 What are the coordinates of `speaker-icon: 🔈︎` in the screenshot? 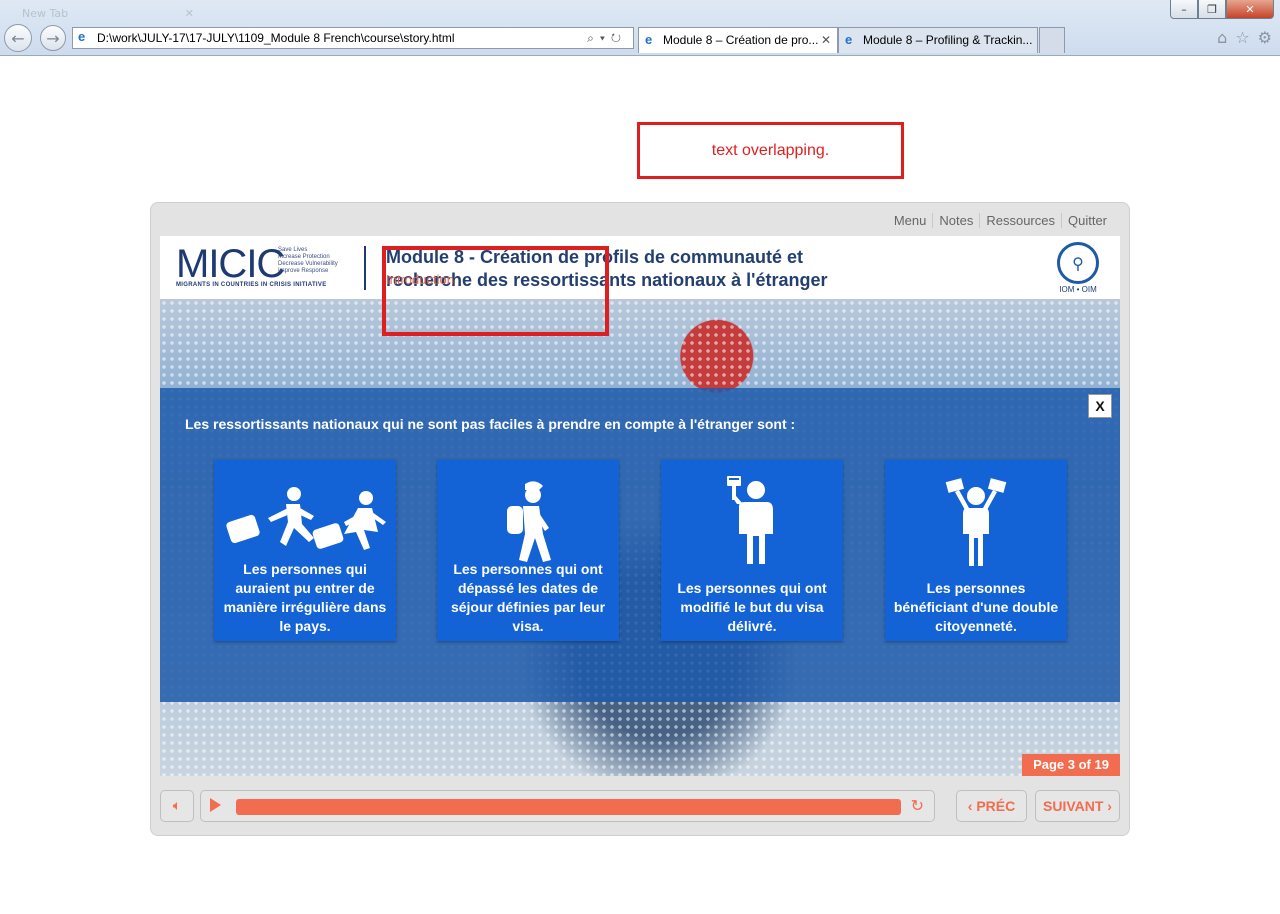 It's located at (177, 806).